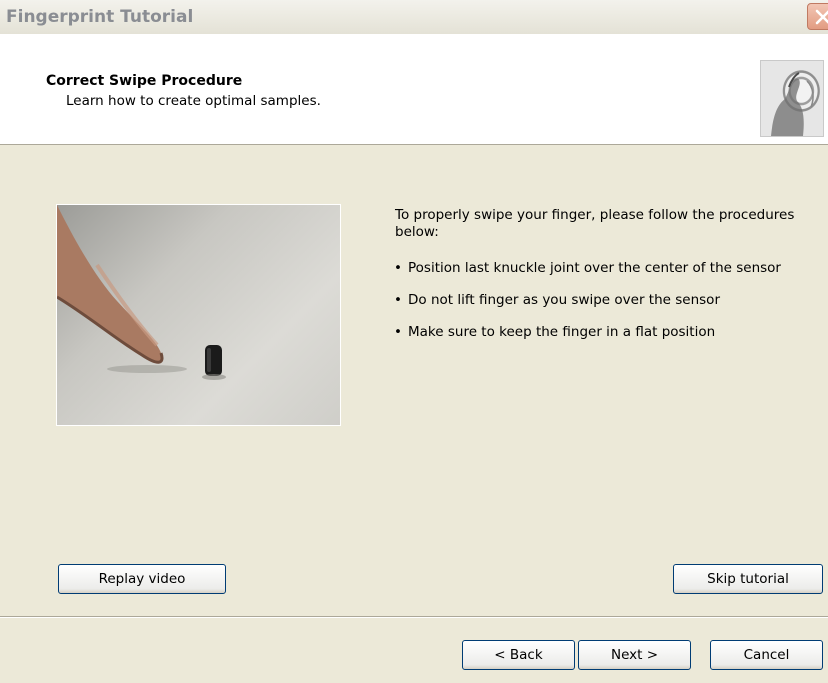 Image resolution: width=828 pixels, height=683 pixels. Describe the element at coordinates (518, 655) in the screenshot. I see `back-button: < Back` at that location.